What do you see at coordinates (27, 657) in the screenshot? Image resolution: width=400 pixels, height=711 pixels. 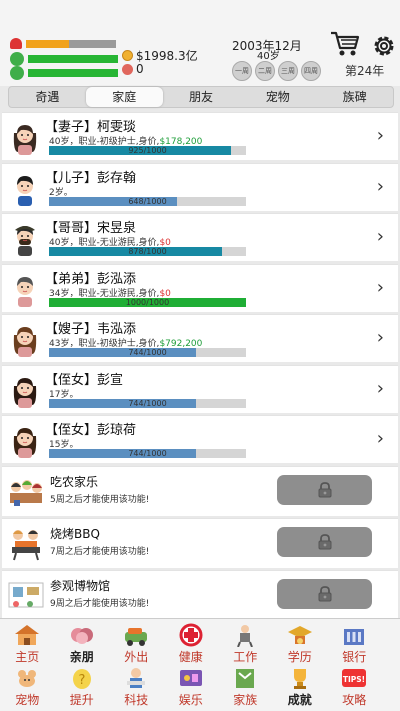 I see `nav-label: 主页` at bounding box center [27, 657].